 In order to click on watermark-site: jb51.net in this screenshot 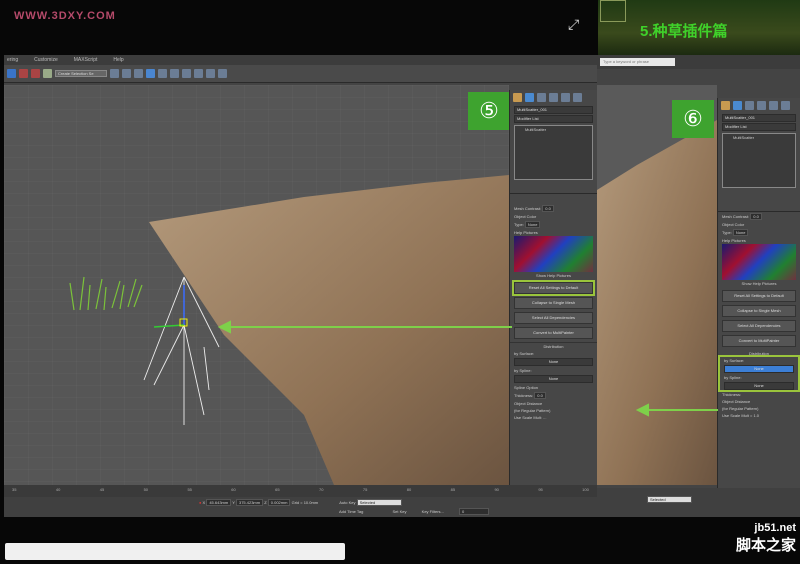, I will do `click(775, 528)`.